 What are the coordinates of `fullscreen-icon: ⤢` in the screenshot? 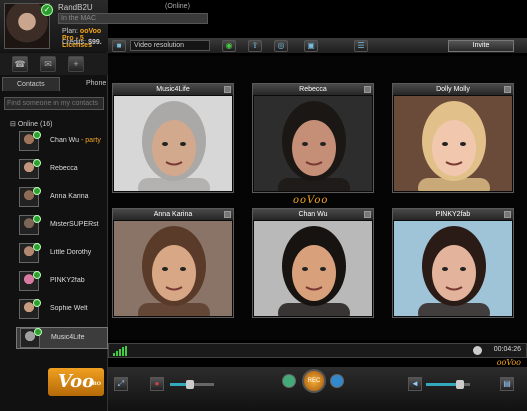 It's located at (121, 384).